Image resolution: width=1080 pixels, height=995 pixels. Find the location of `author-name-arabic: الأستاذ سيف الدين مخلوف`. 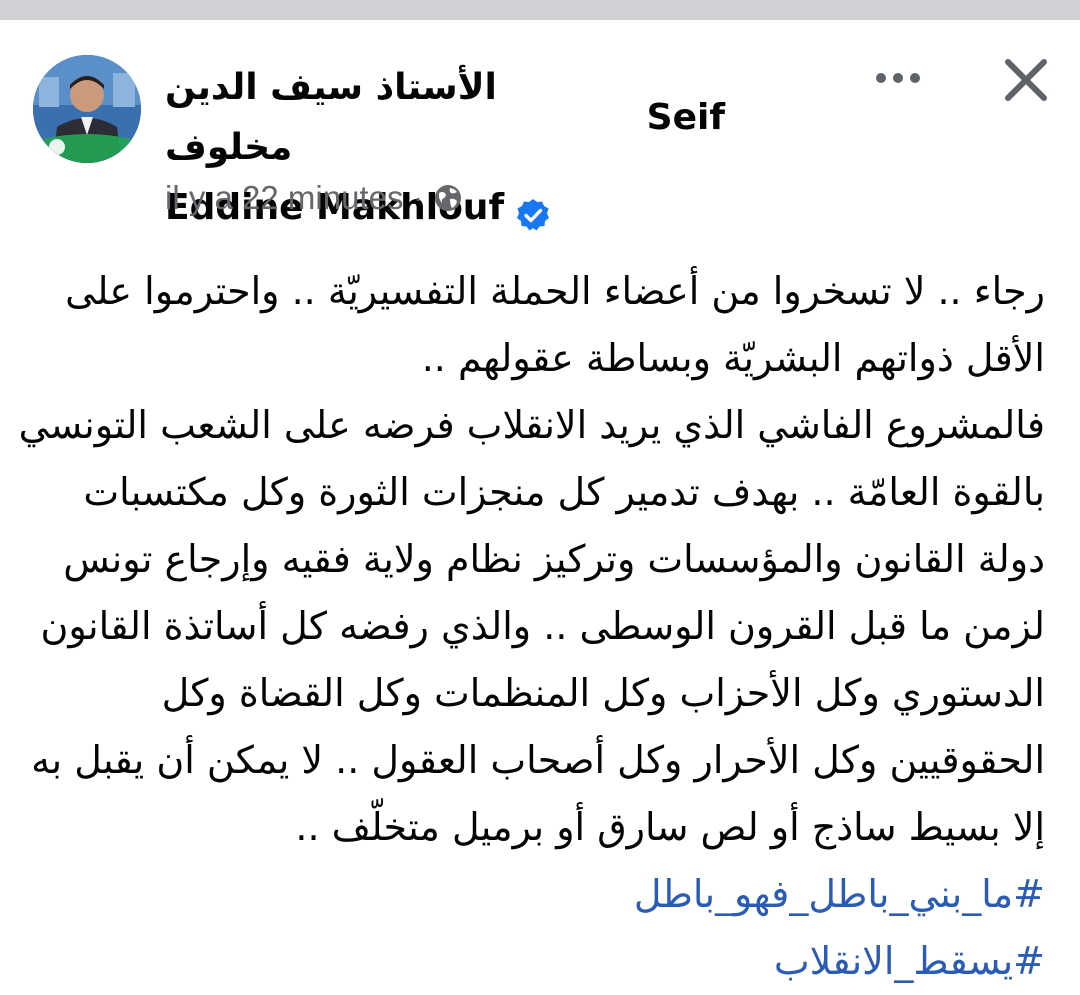

author-name-arabic: الأستاذ سيف الدين مخلوف is located at coordinates (331, 117).